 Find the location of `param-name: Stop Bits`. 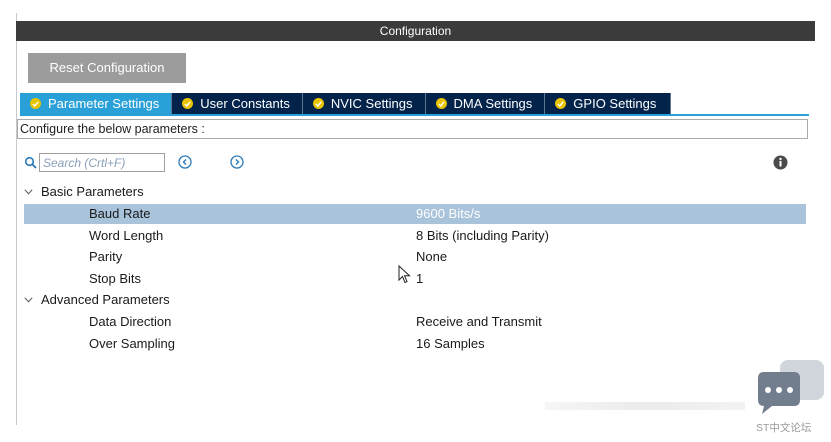

param-name: Stop Bits is located at coordinates (115, 278).